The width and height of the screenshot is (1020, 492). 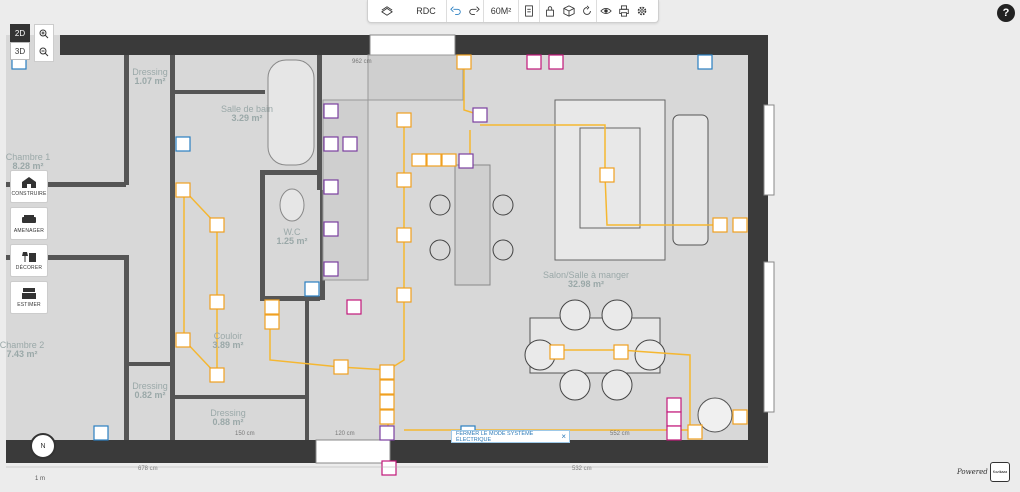 I want to click on zoom-controls, so click(x=44, y=43).